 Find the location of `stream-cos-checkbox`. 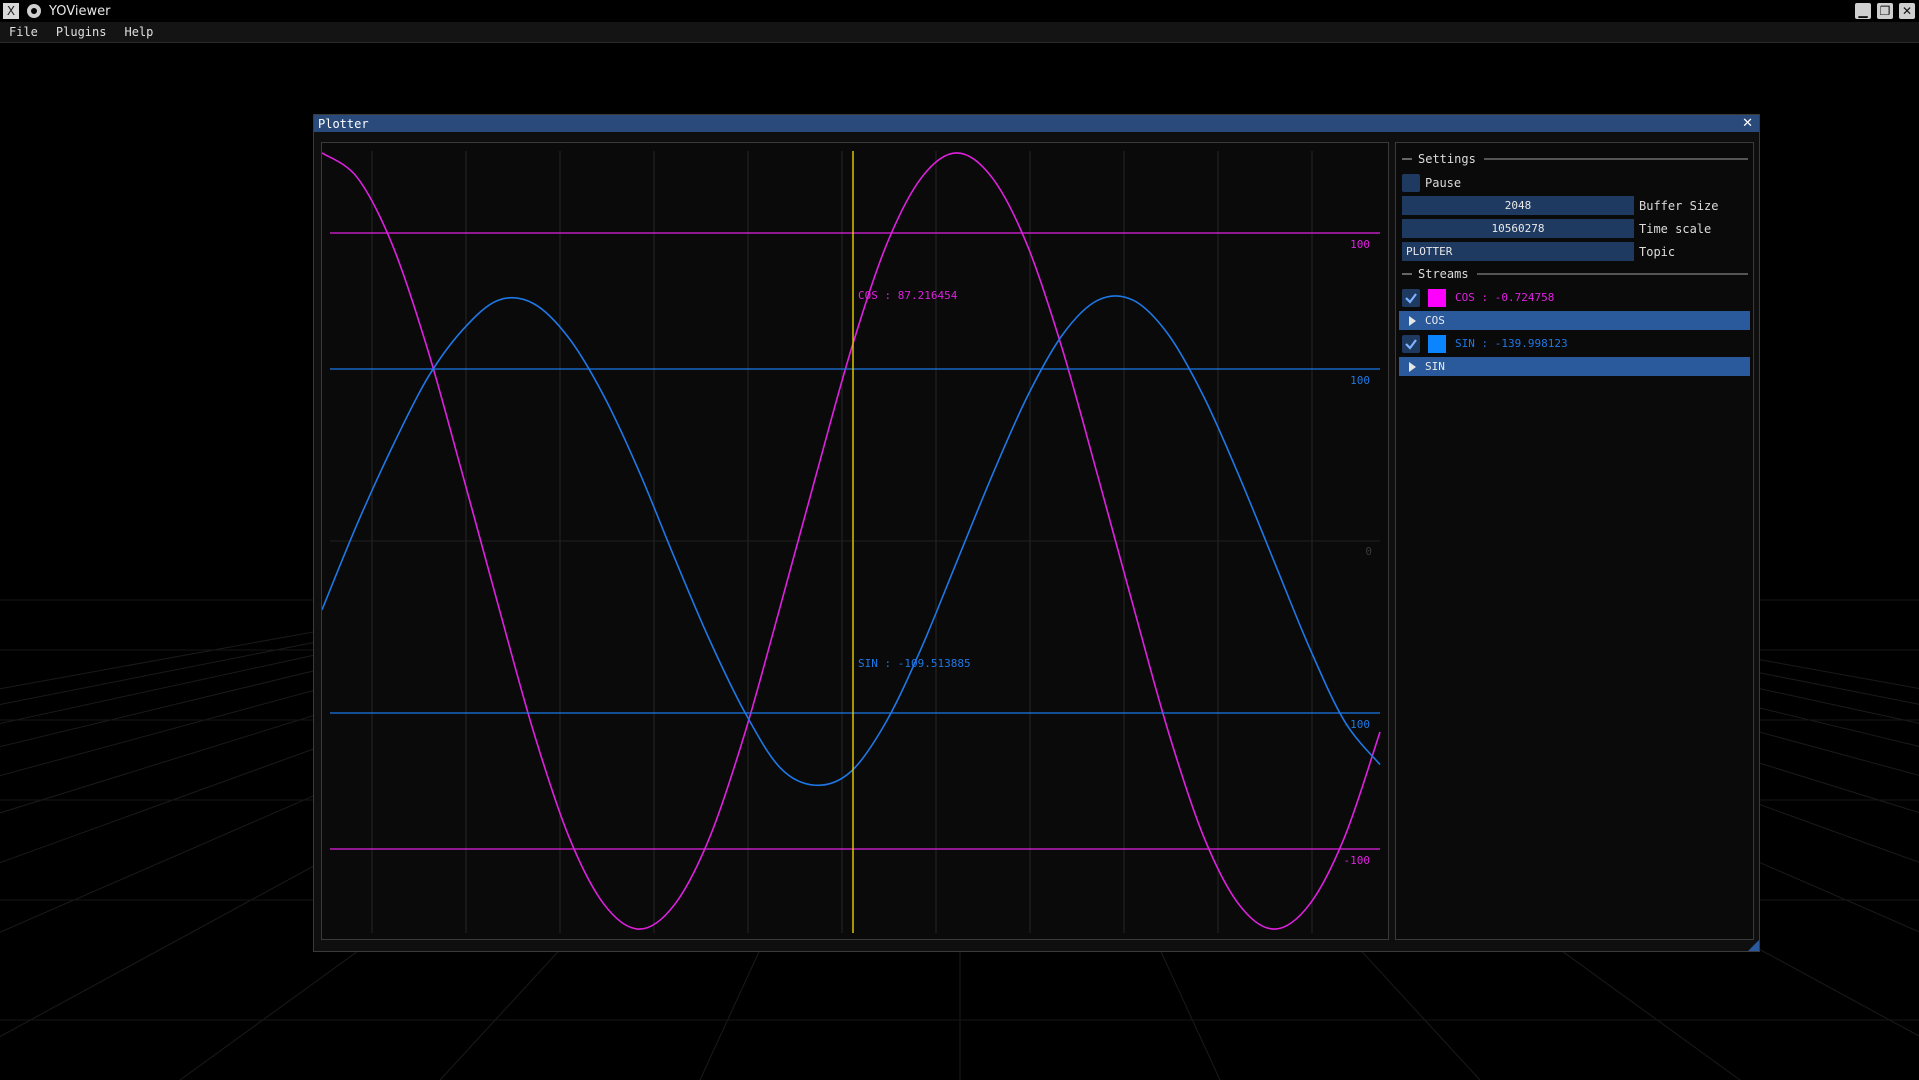

stream-cos-checkbox is located at coordinates (1411, 297).